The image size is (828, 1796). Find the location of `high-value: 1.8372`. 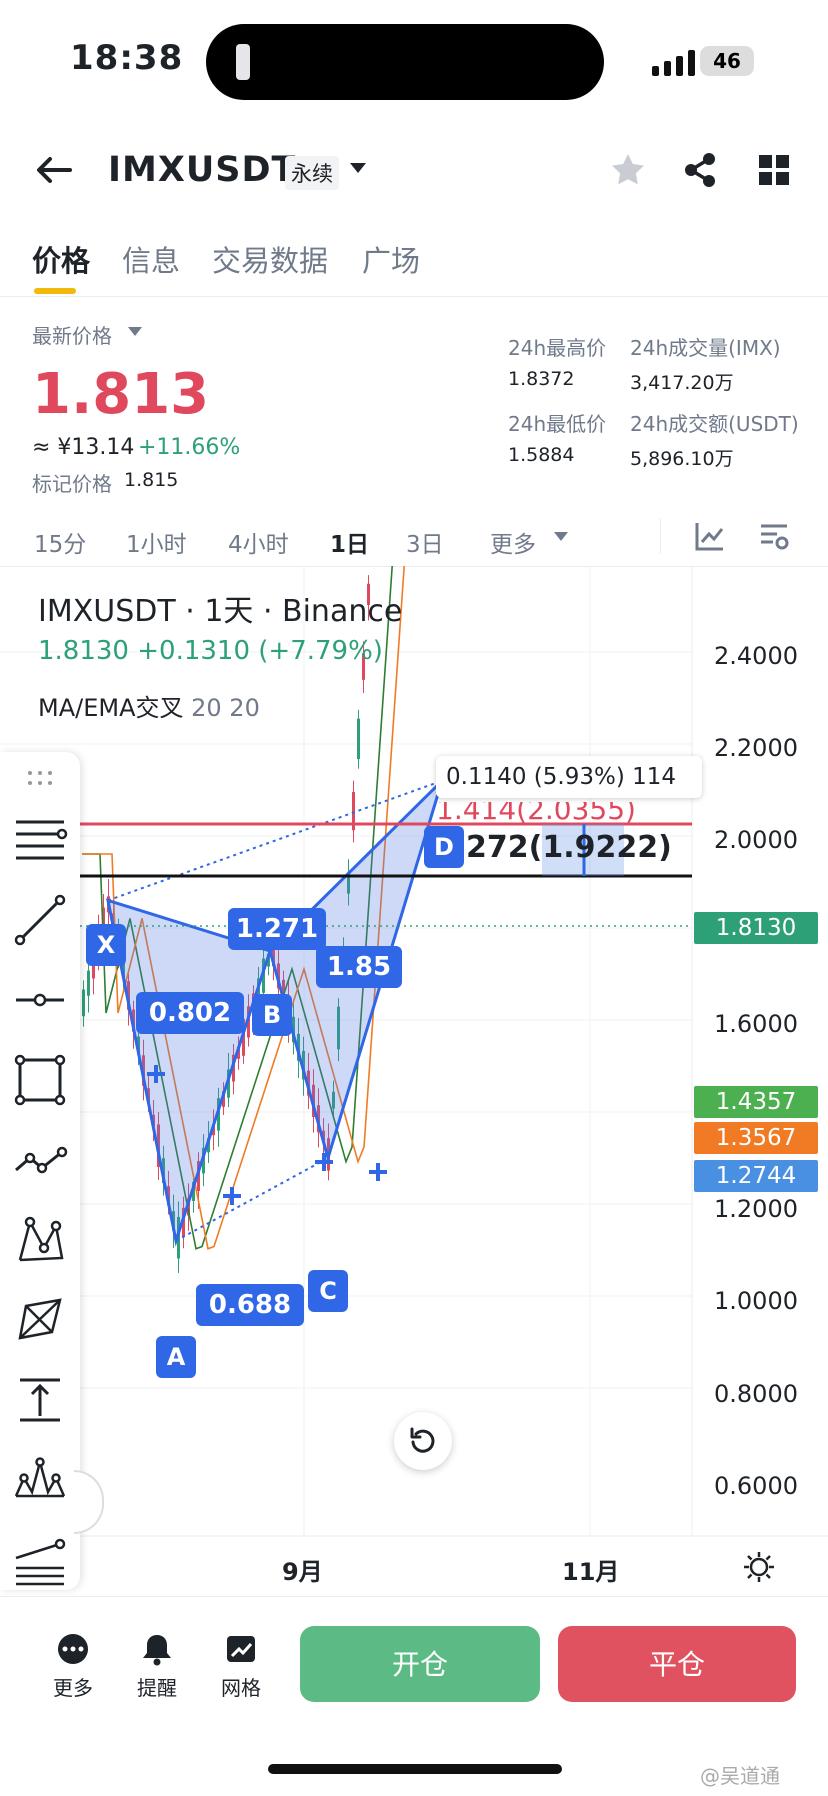

high-value: 1.8372 is located at coordinates (541, 379).